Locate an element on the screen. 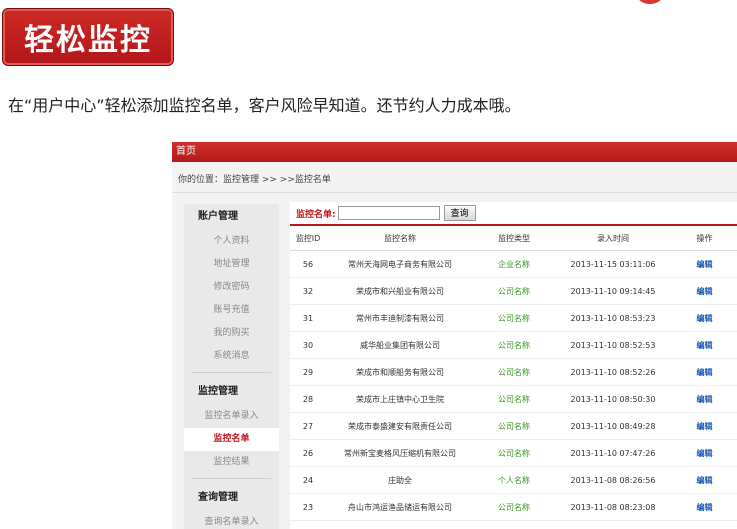 The width and height of the screenshot is (737, 529). cell-id: 27 is located at coordinates (308, 426).